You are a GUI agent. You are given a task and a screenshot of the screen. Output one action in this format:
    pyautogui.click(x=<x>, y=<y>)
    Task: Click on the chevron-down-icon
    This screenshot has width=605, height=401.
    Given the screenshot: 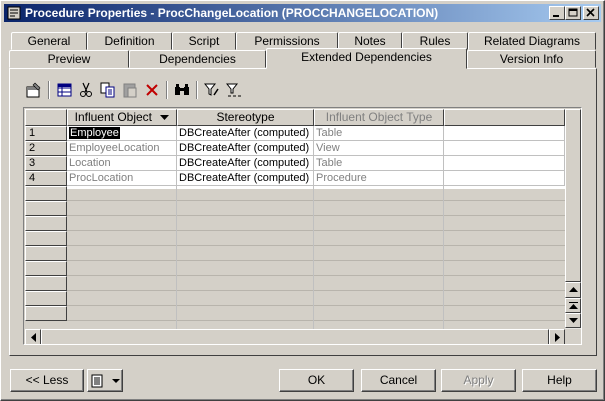 What is the action you would take?
    pyautogui.click(x=116, y=381)
    